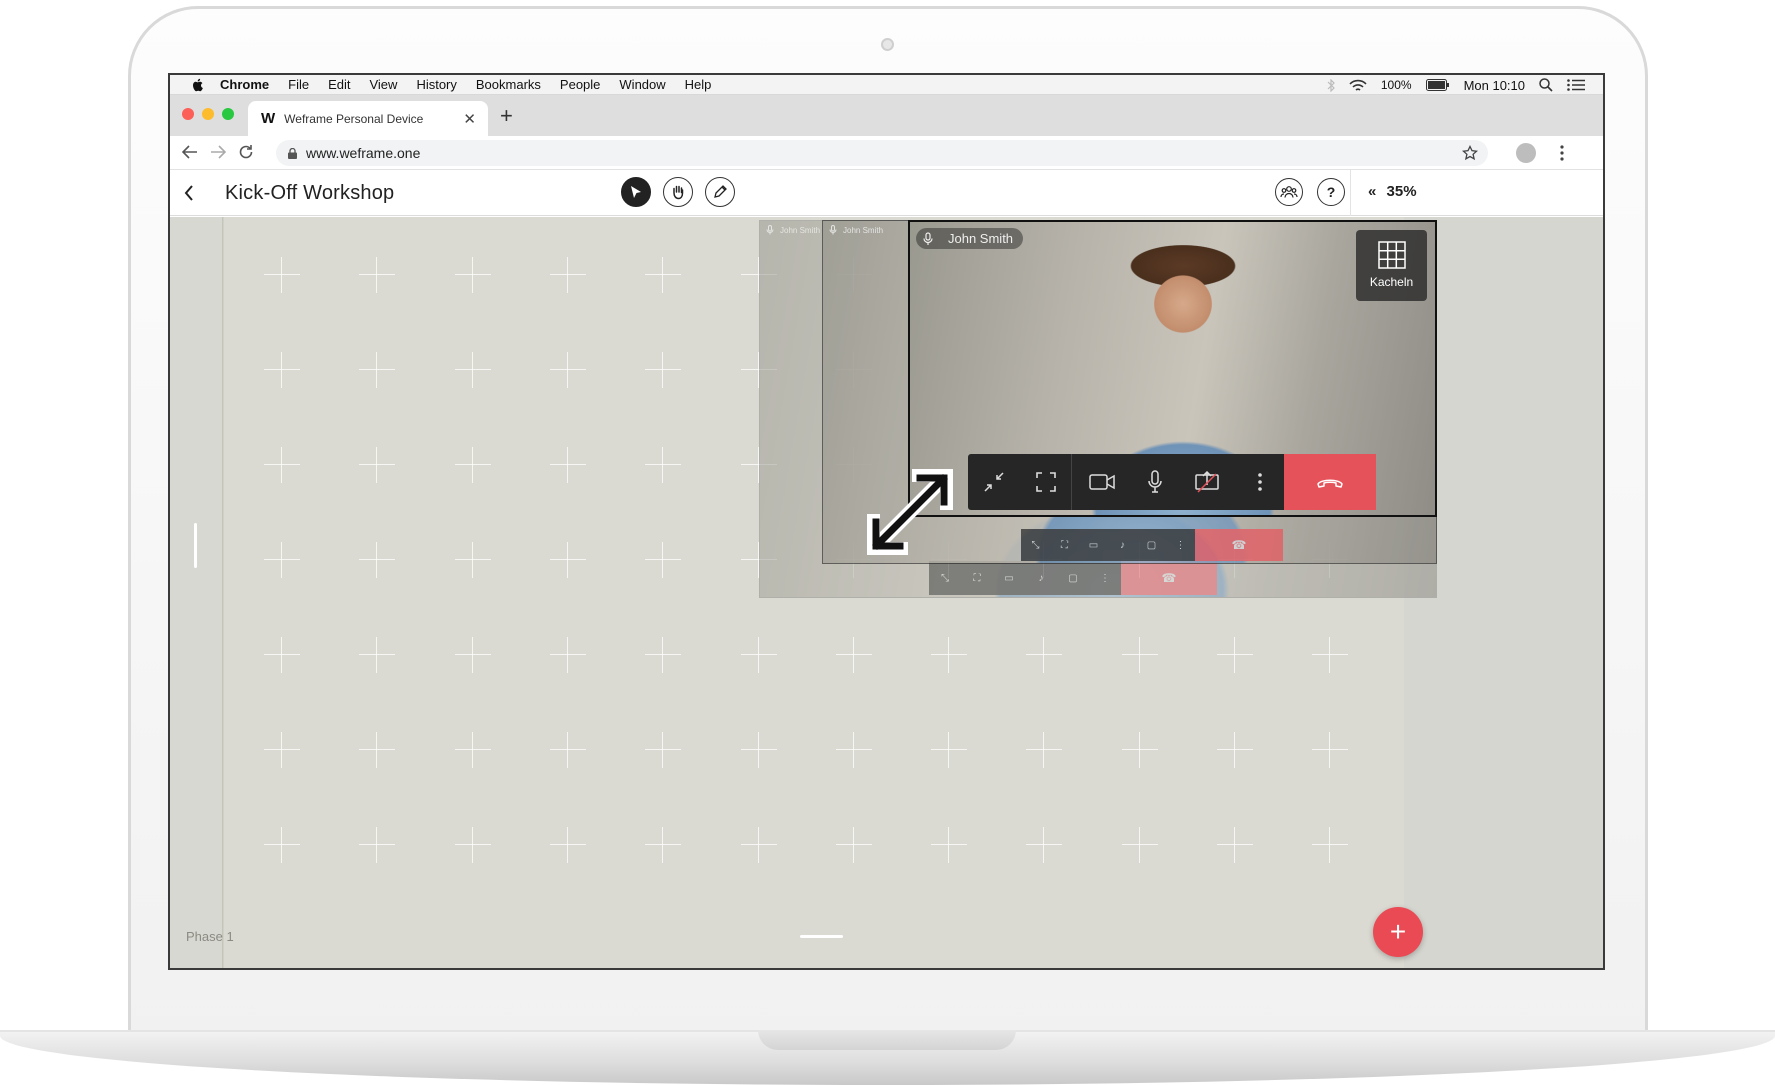 The width and height of the screenshot is (1775, 1085). I want to click on app-header: Kick-Off Workshop ? « 35%, so click(886, 193).